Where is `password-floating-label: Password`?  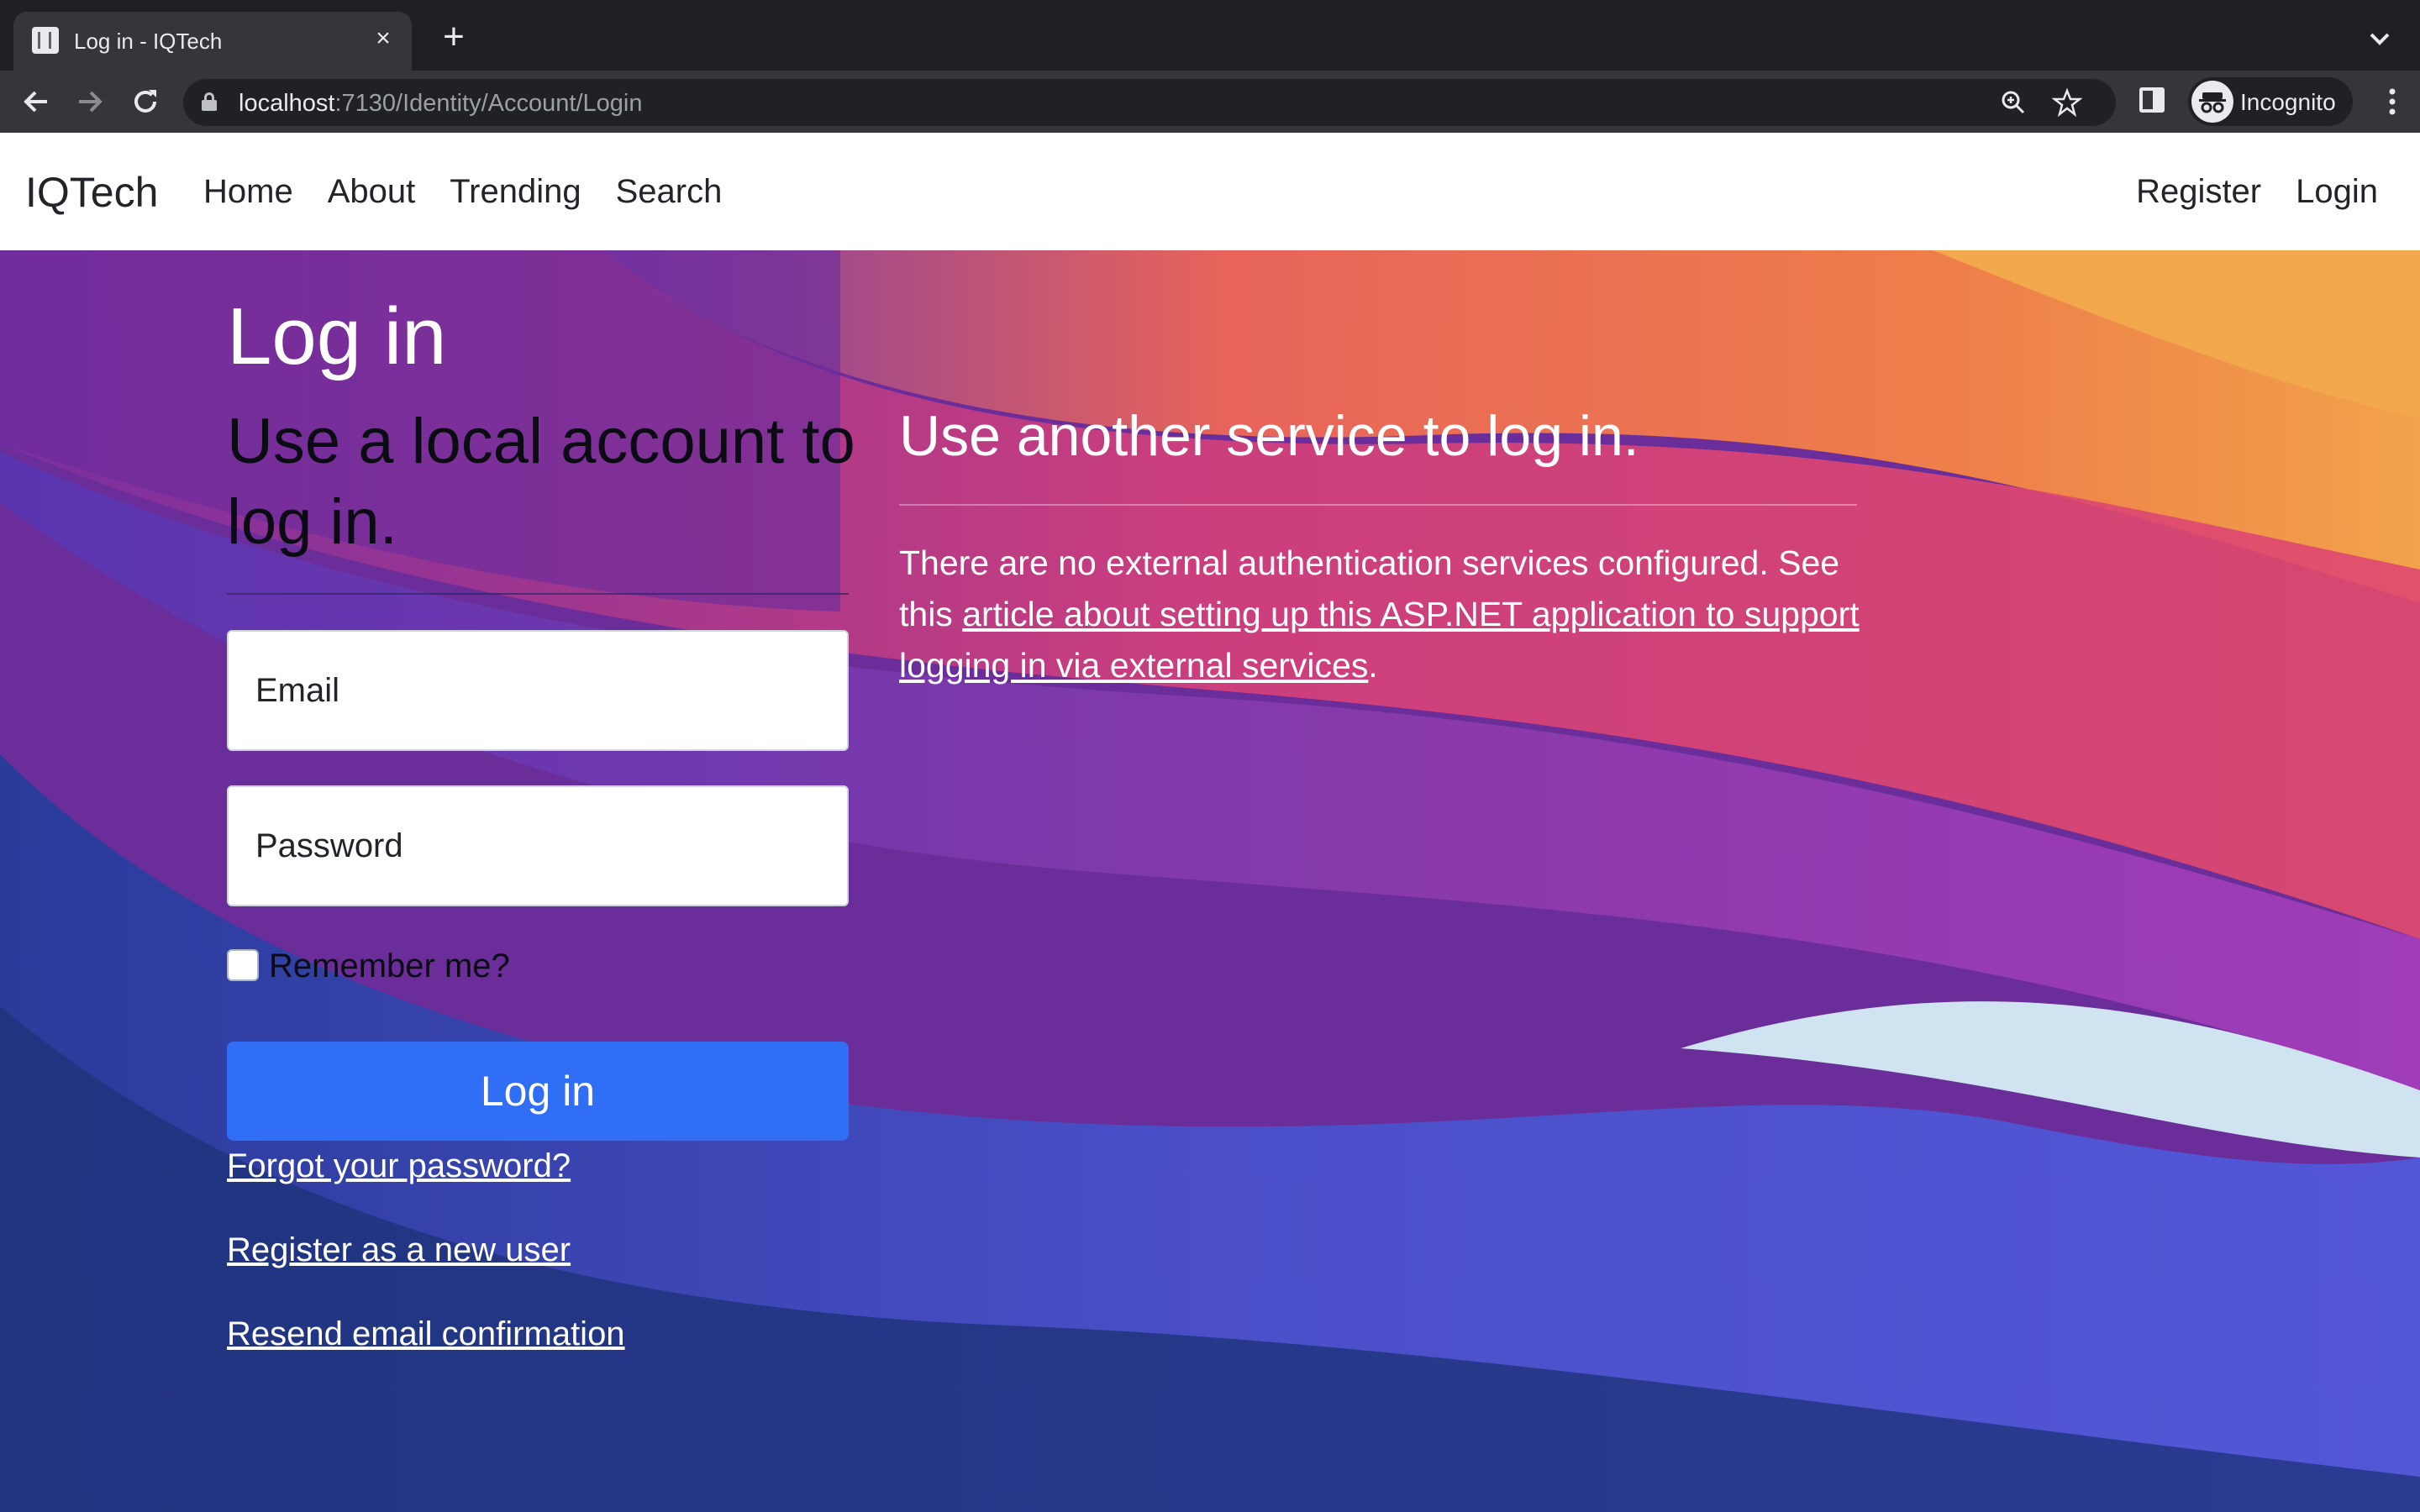 password-floating-label: Password is located at coordinates (329, 845).